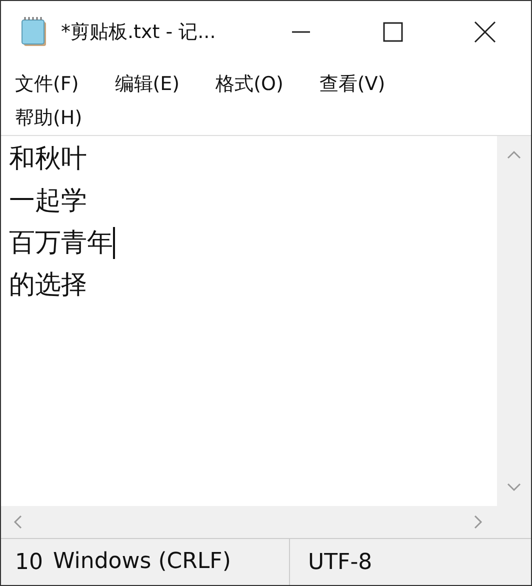  What do you see at coordinates (514, 321) in the screenshot?
I see `vertical-scrollbar` at bounding box center [514, 321].